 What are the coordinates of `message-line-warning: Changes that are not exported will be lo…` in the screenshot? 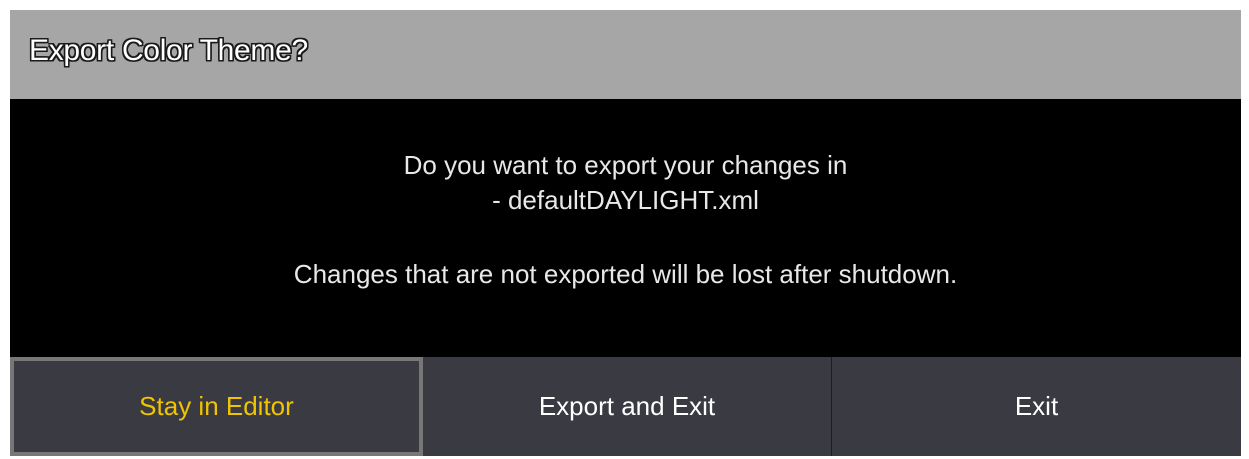 It's located at (625, 274).